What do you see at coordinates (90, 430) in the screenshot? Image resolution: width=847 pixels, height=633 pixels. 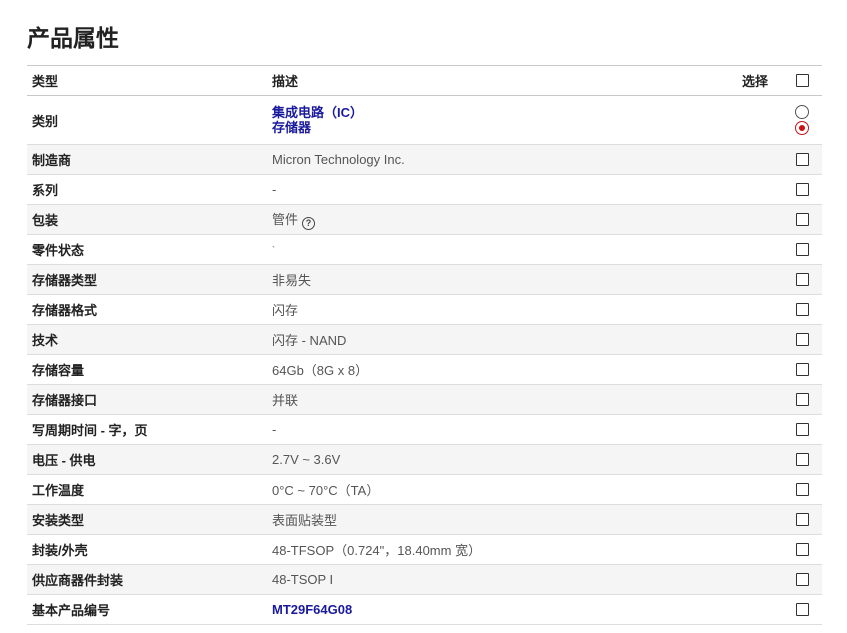 I see `row-label: 写周期时间 - 字，页` at bounding box center [90, 430].